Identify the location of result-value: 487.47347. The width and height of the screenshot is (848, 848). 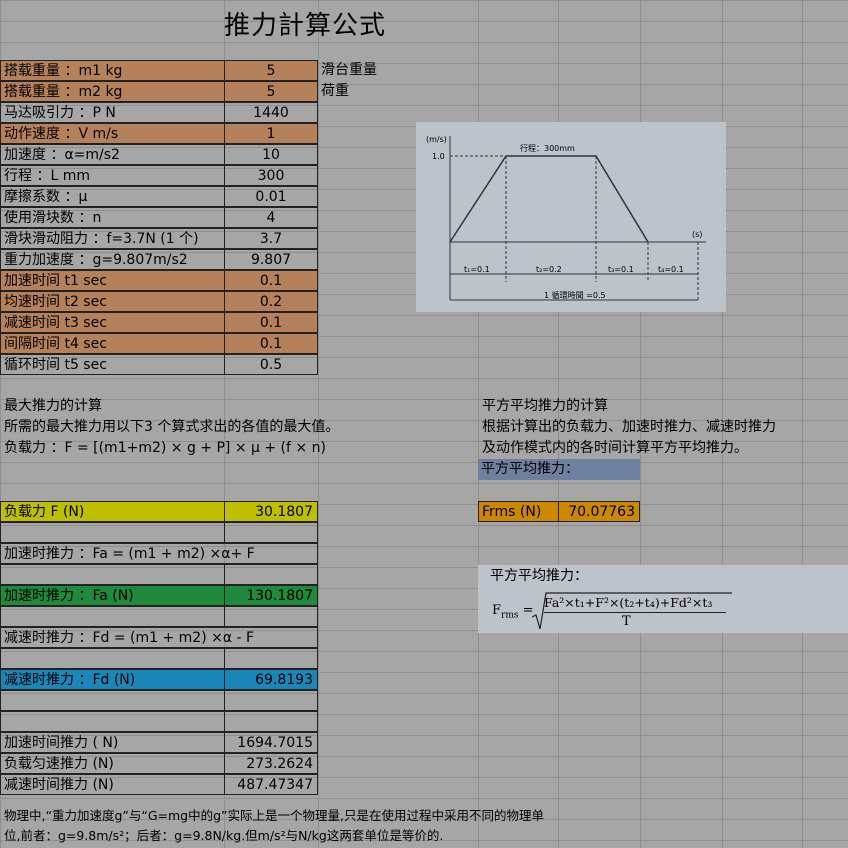
(271, 784).